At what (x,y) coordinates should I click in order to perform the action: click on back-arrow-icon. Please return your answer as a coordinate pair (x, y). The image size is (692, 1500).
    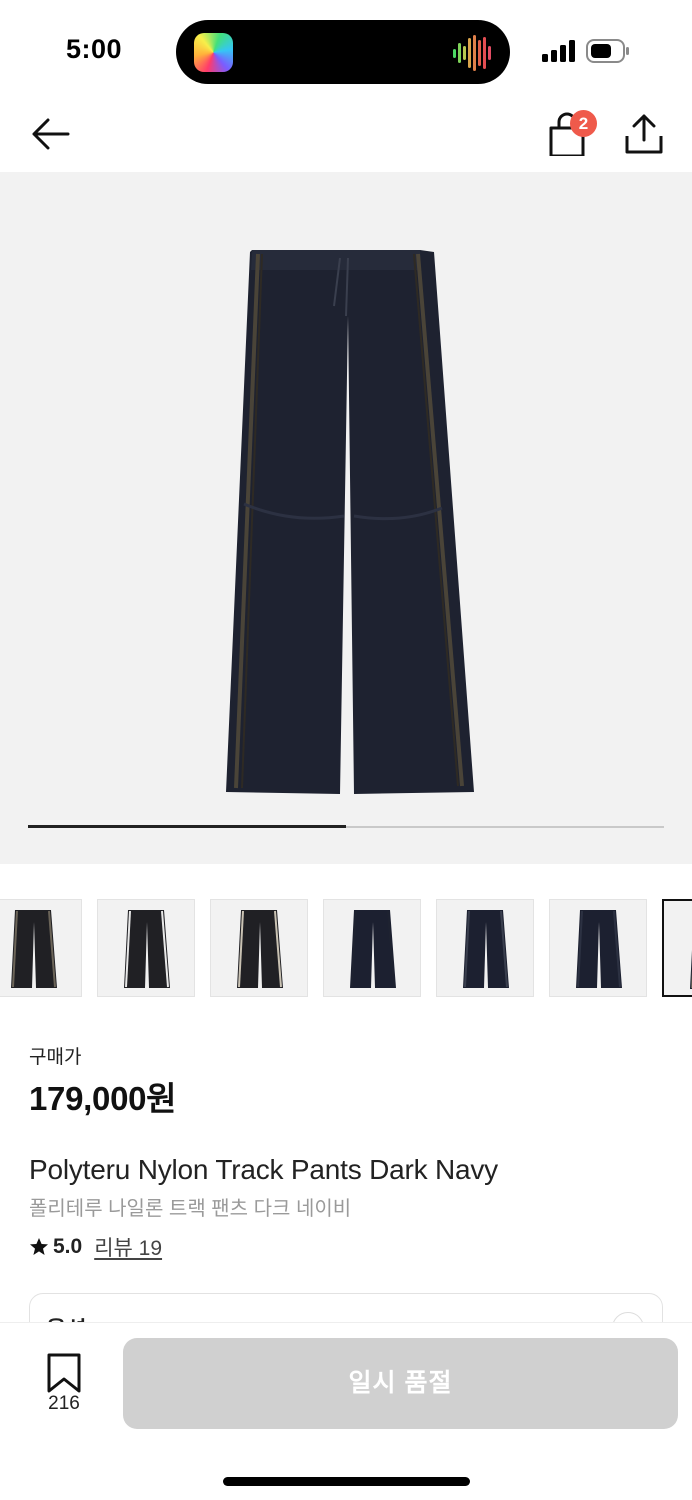
    Looking at the image, I should click on (50, 134).